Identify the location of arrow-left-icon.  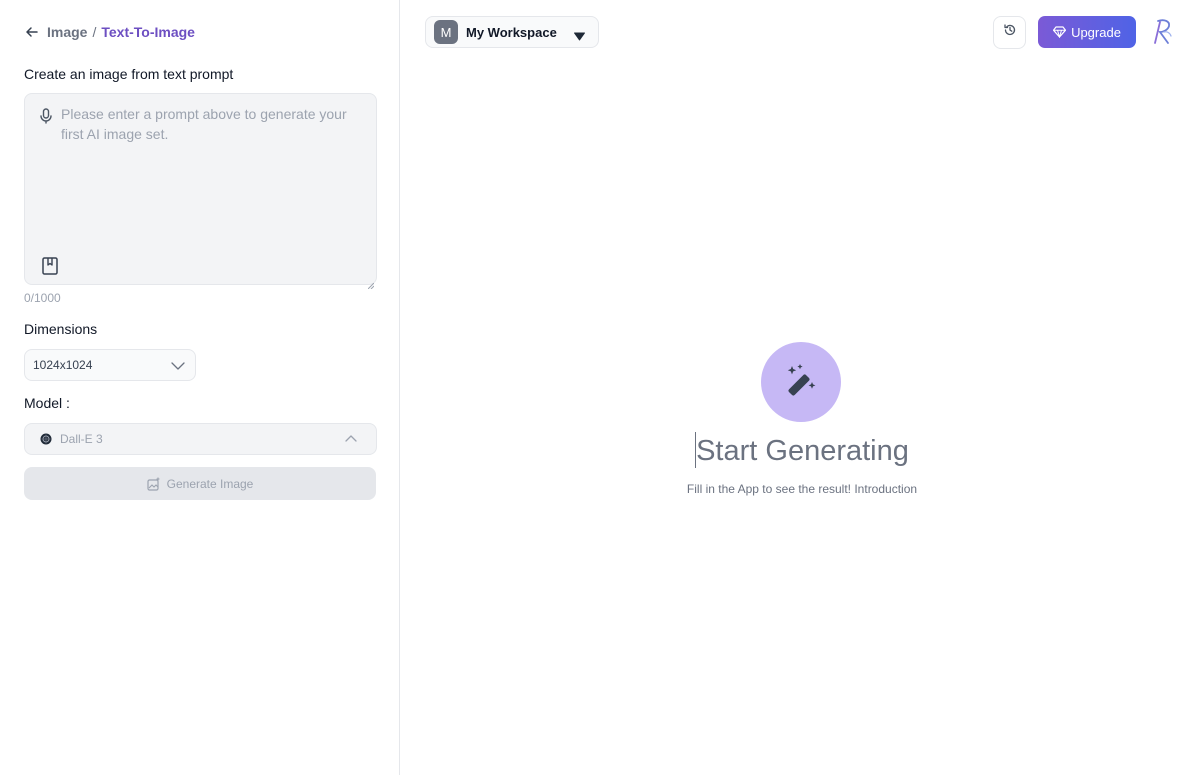
(32, 32).